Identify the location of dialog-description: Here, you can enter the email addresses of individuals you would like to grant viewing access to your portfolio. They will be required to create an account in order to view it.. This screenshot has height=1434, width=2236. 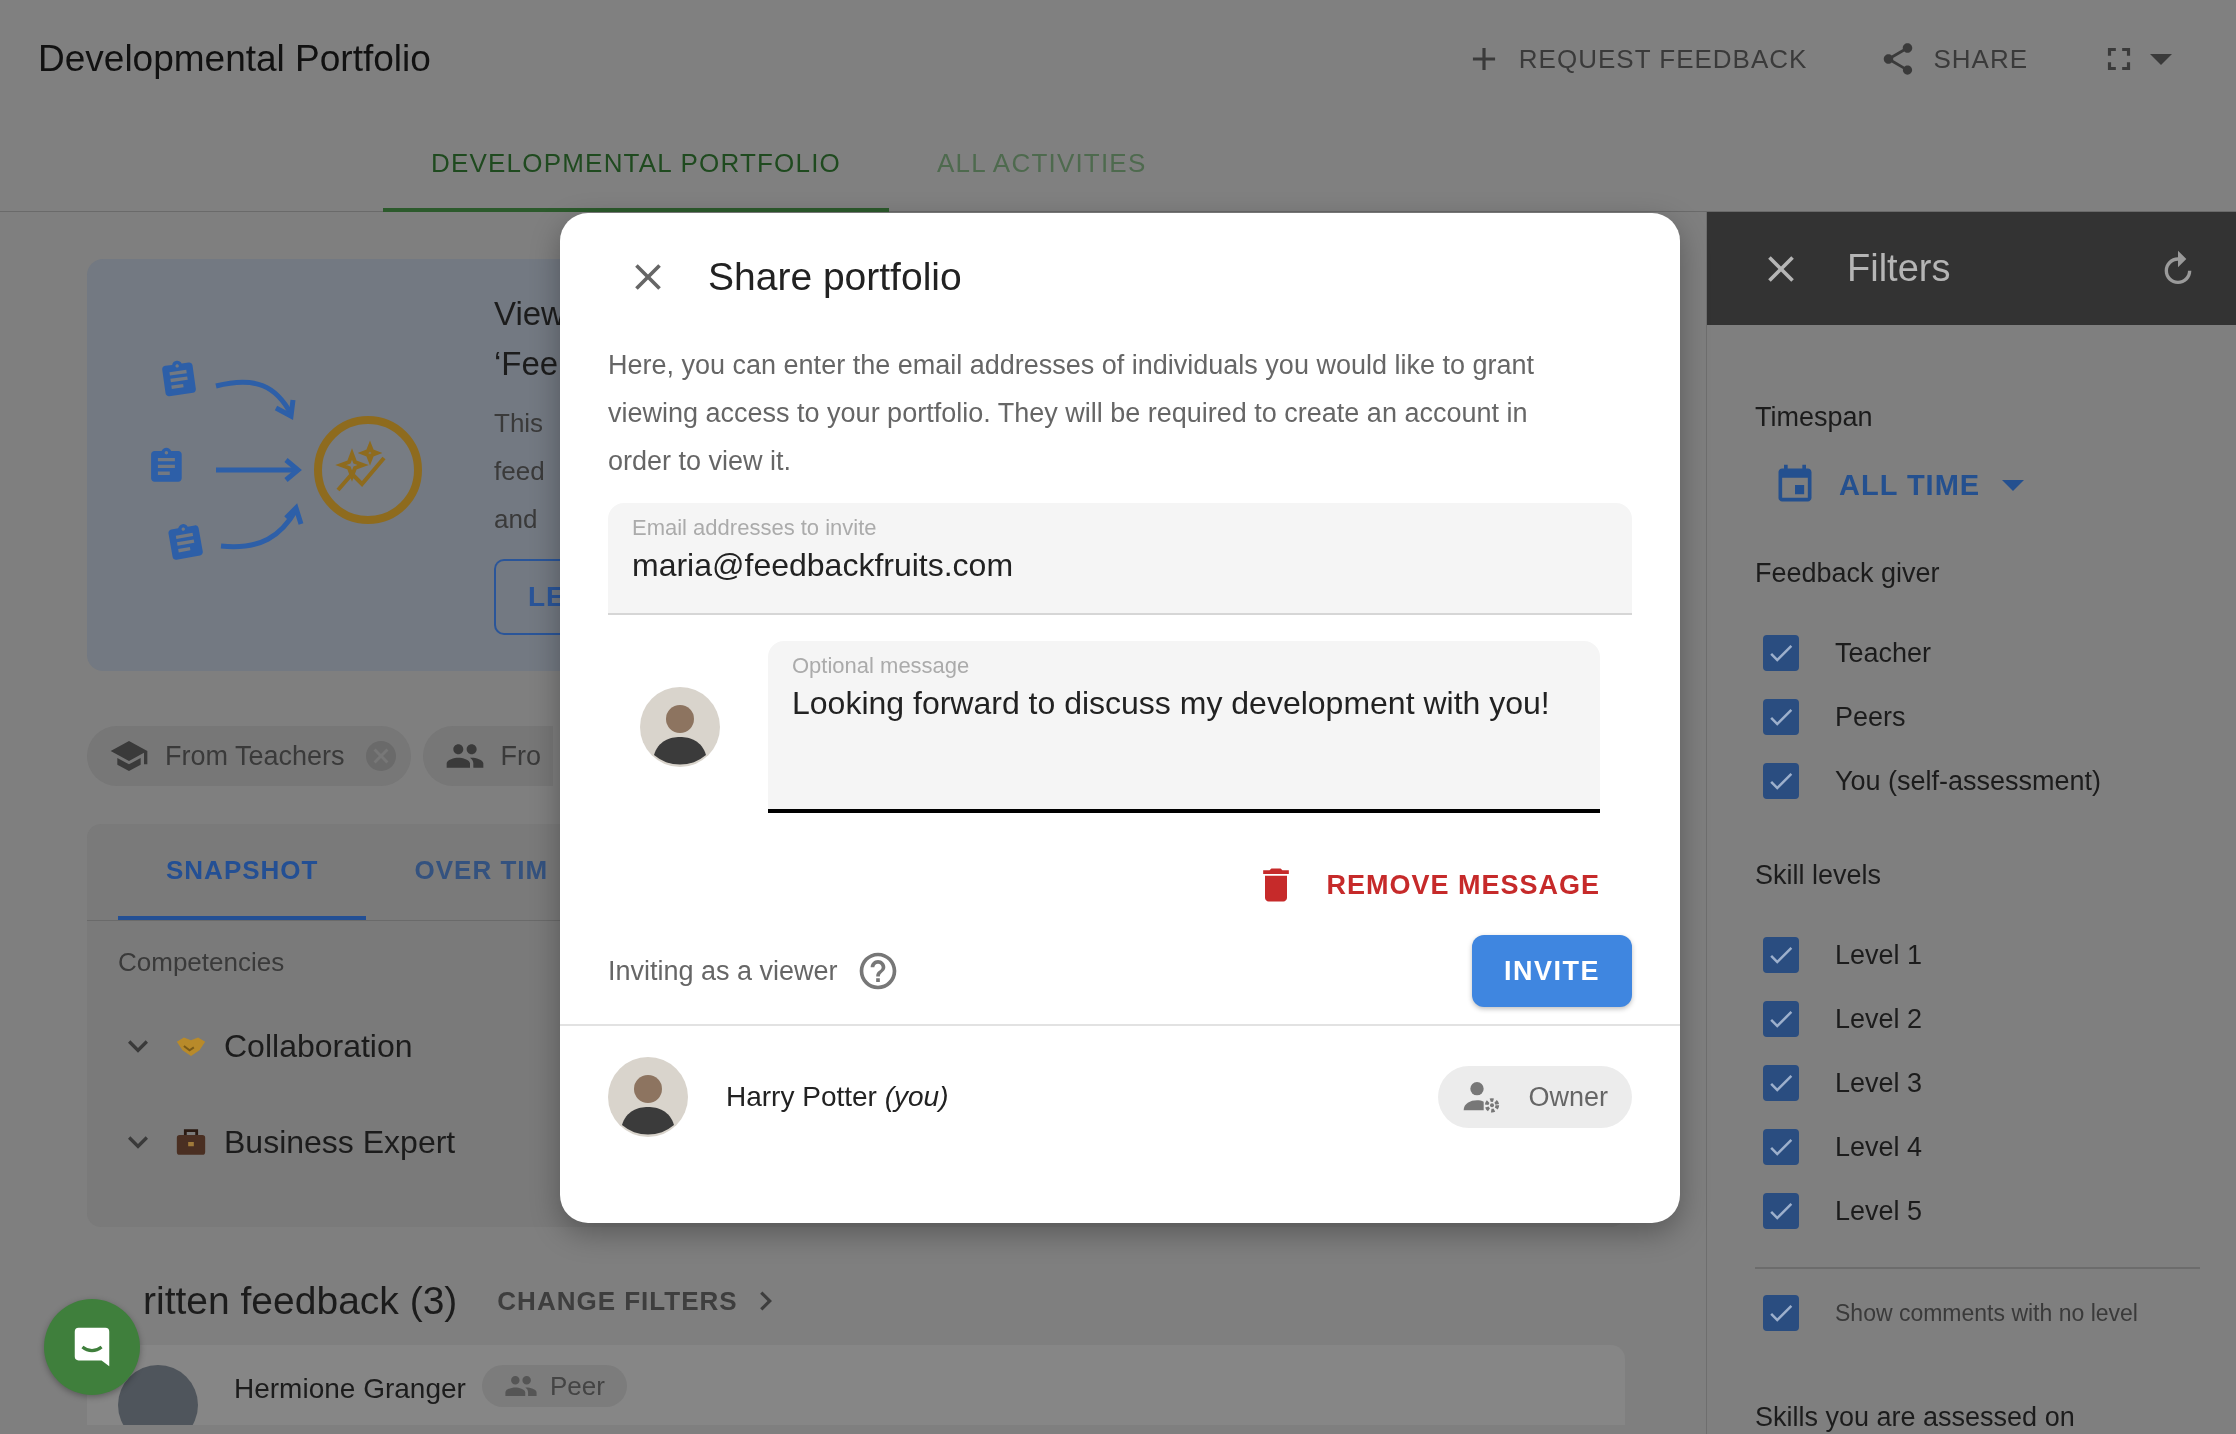
(1071, 413).